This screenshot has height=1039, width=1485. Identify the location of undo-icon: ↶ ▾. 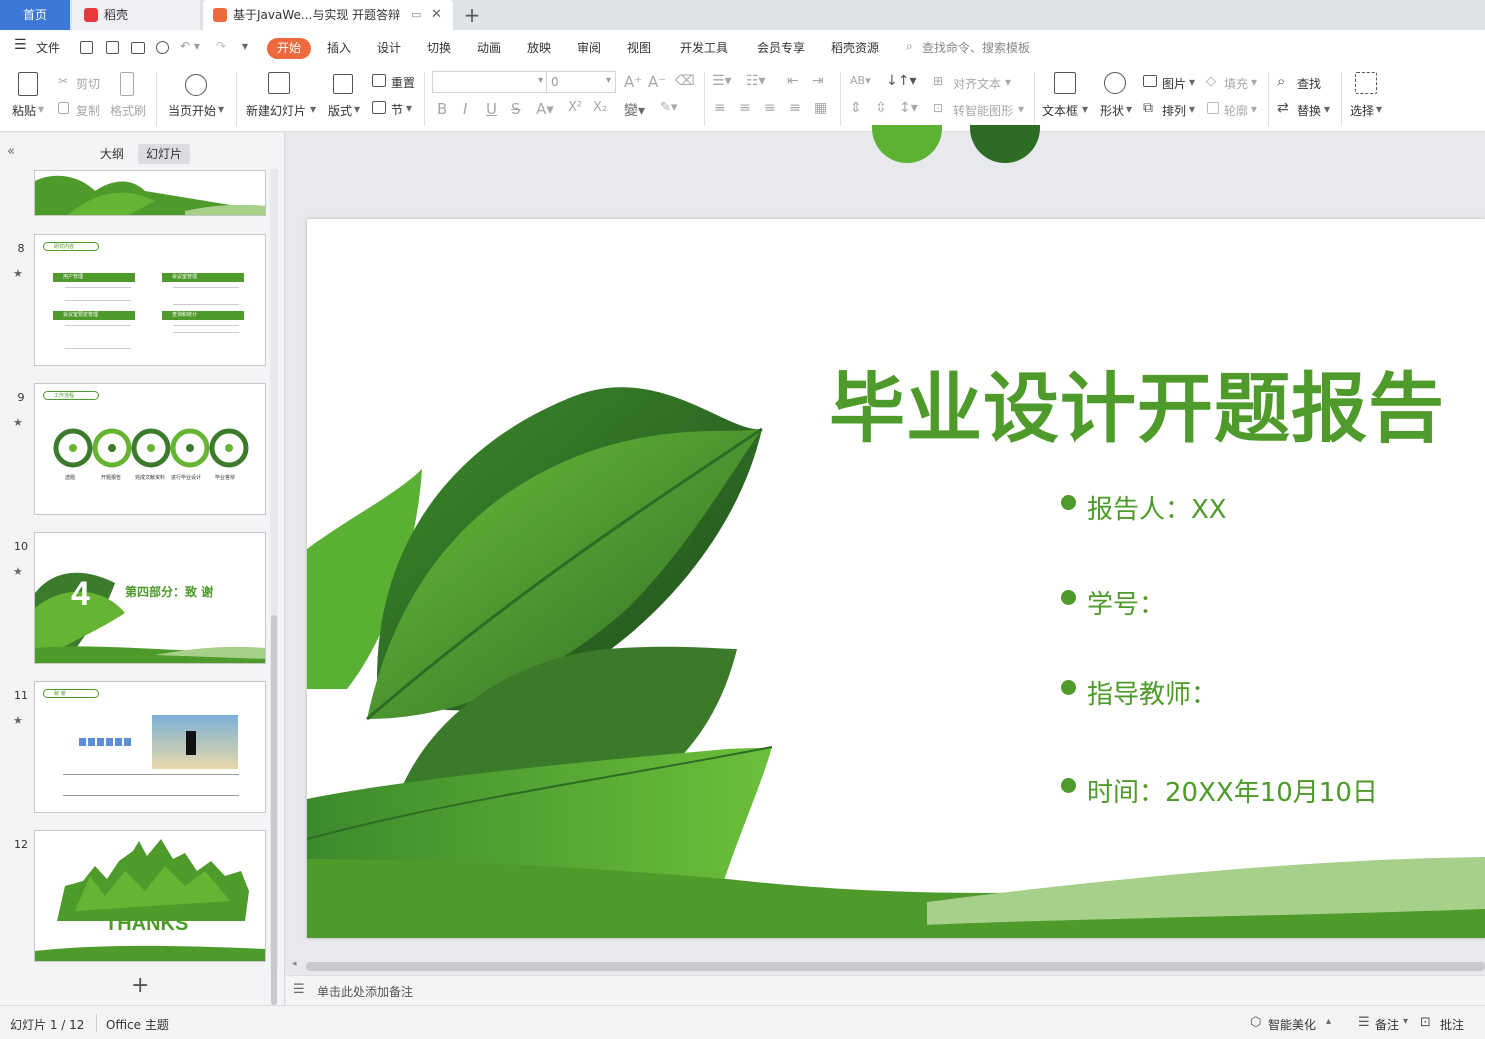
(190, 46).